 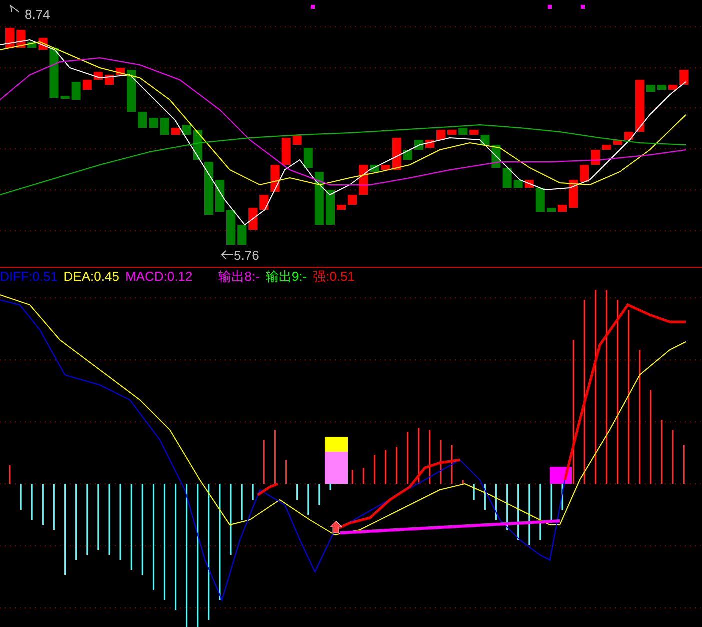 I want to click on up-arrow-icon, so click(x=336, y=527).